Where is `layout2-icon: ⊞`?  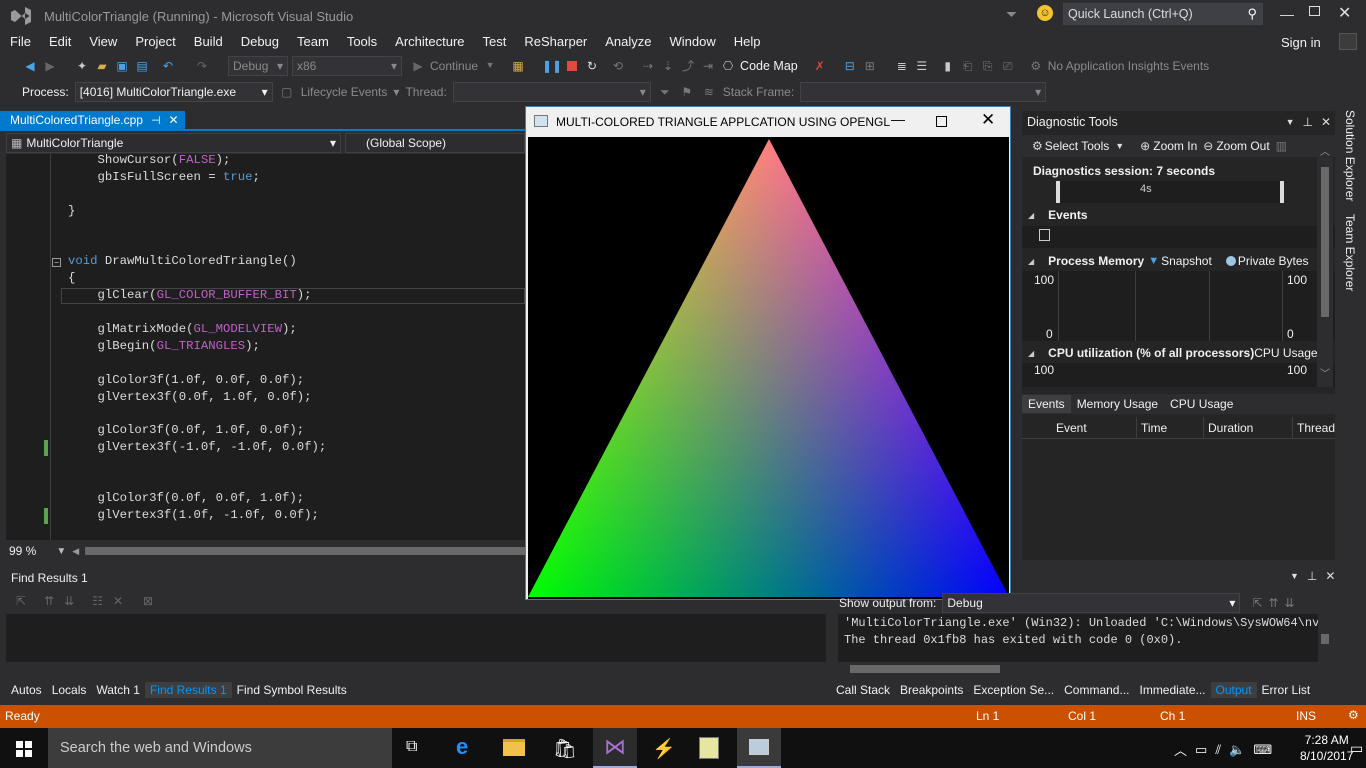
layout2-icon: ⊞ is located at coordinates (870, 66).